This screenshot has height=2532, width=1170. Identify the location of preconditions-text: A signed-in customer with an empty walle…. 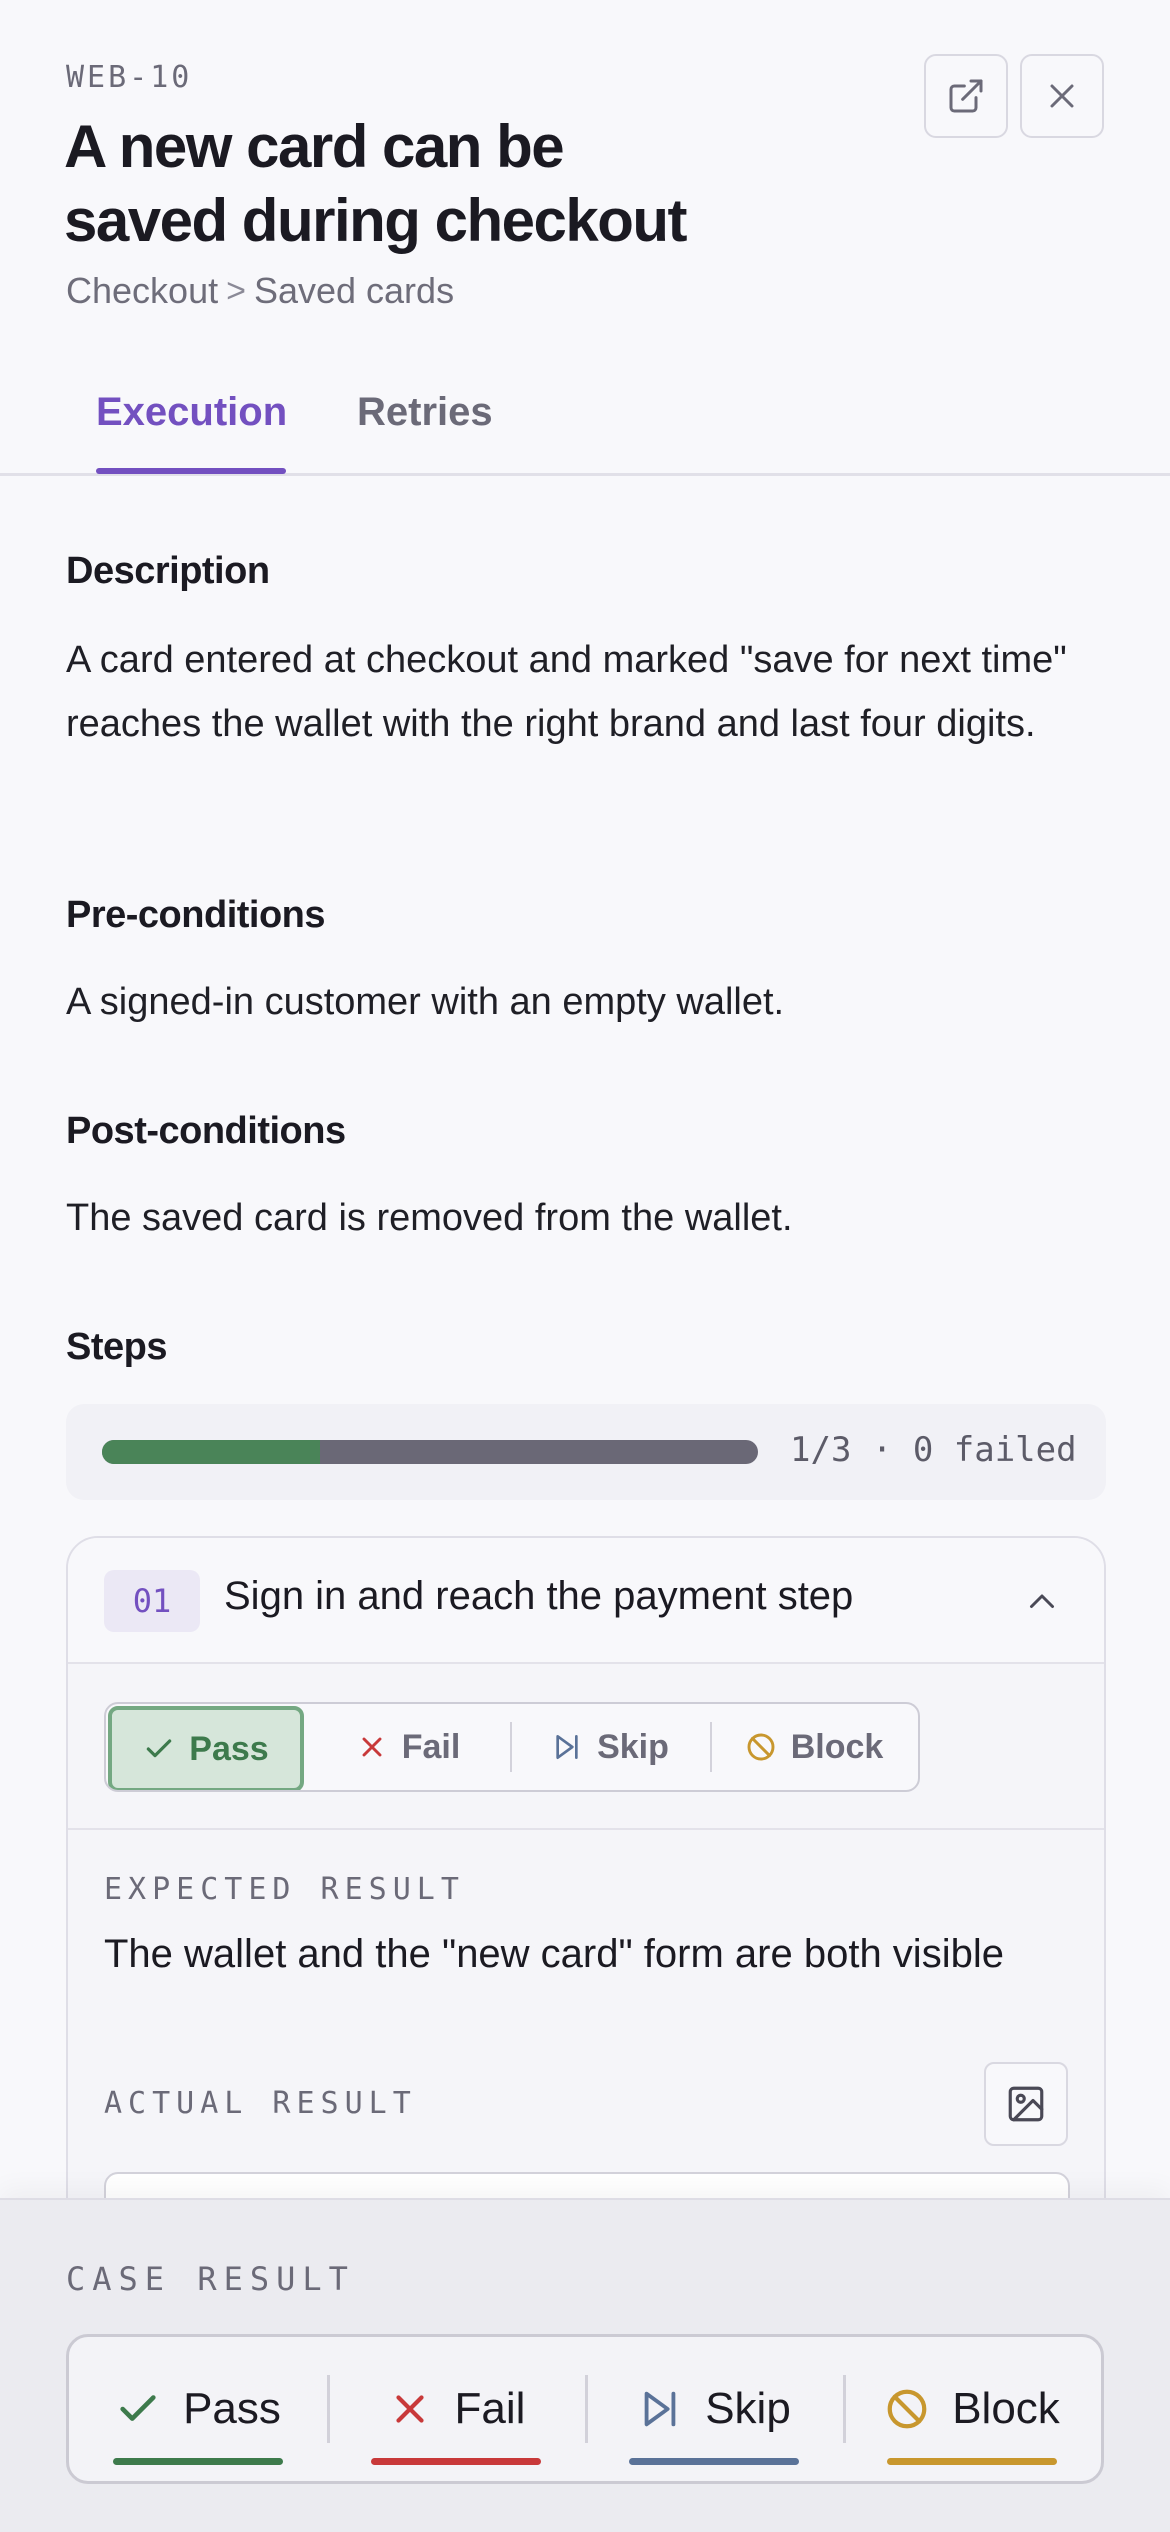
(425, 1002).